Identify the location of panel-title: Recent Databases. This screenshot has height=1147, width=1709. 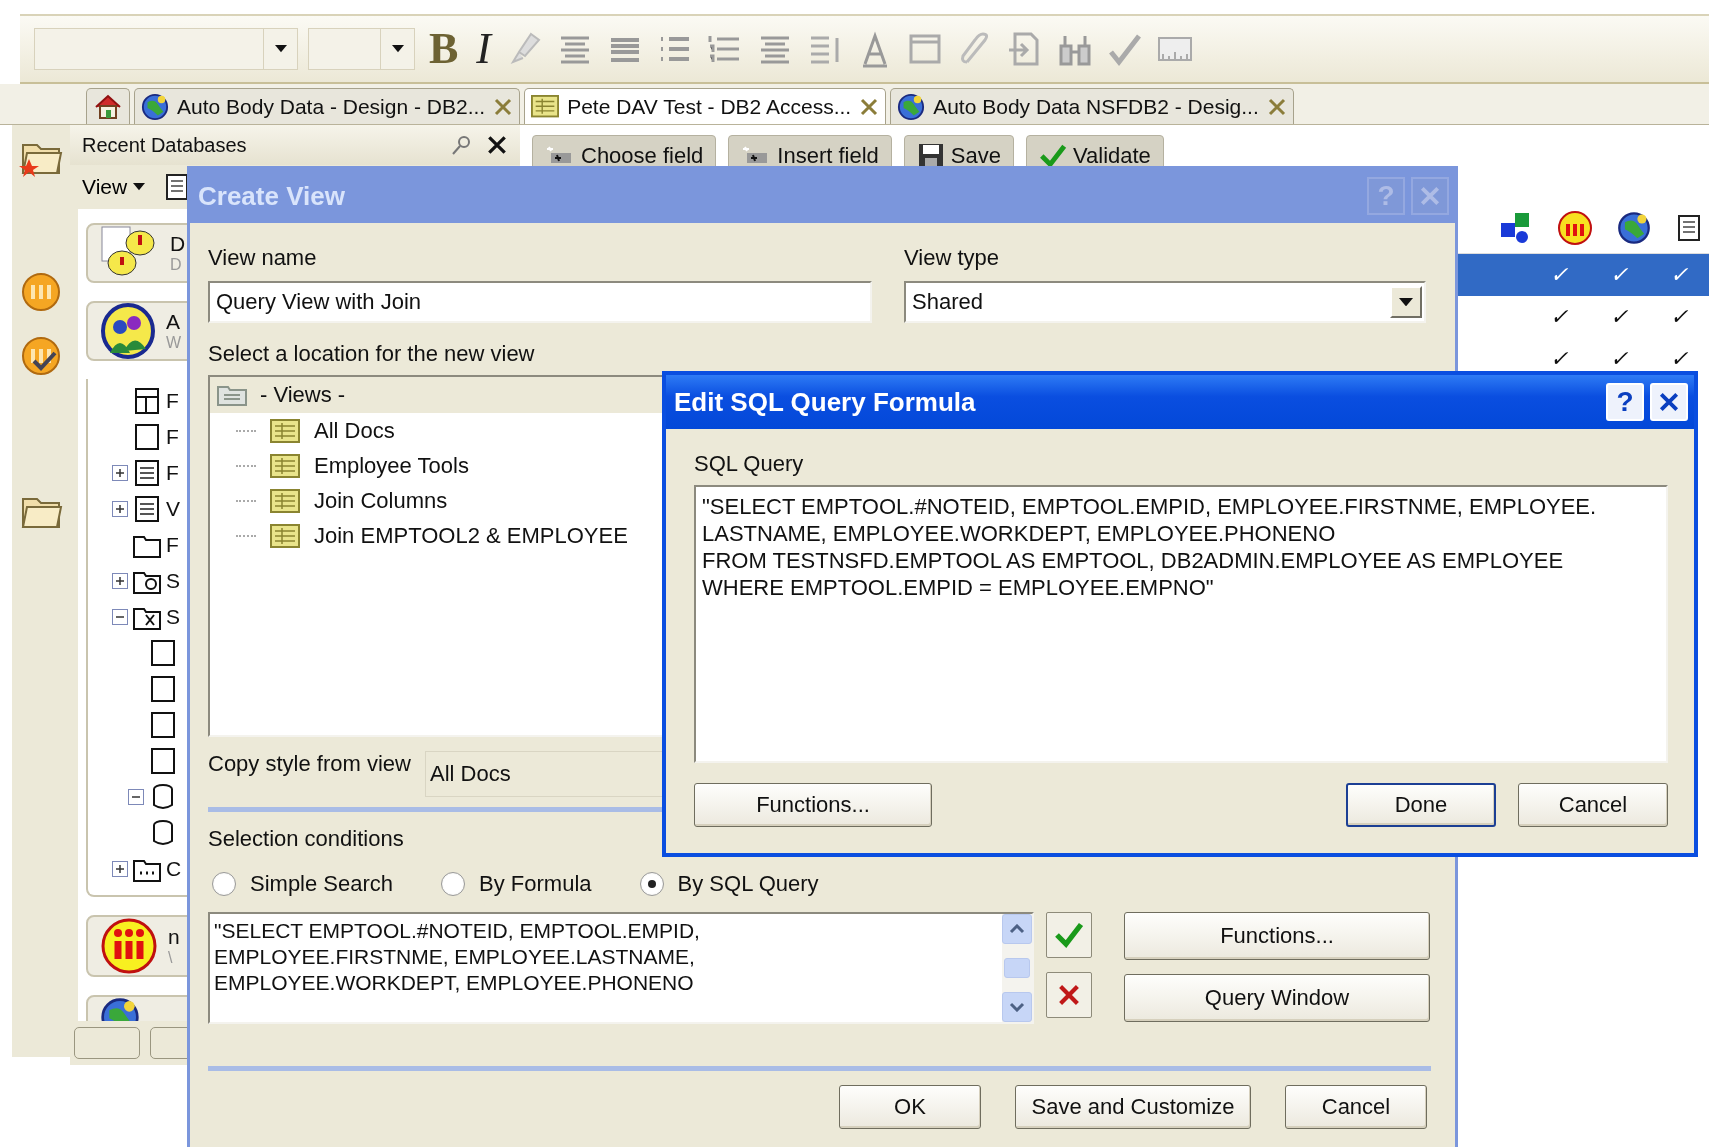
(165, 145).